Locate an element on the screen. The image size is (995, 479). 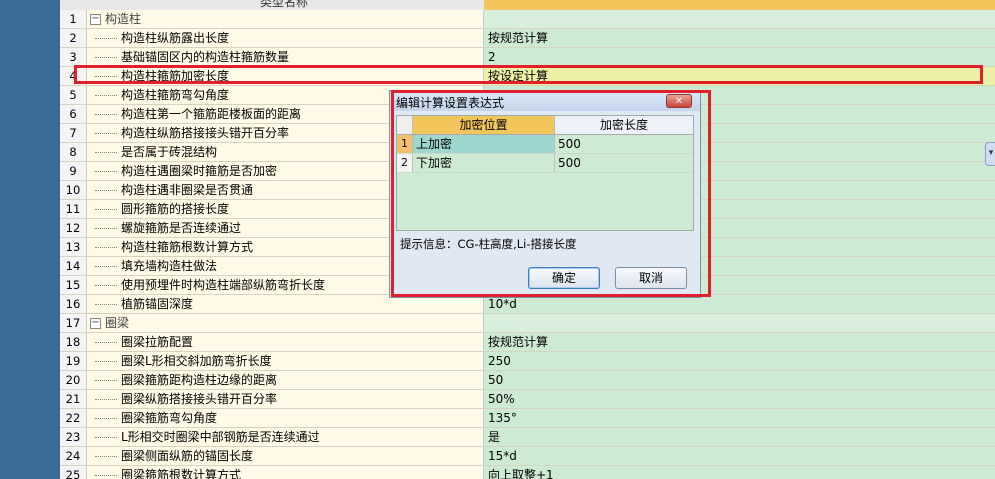
header-value-column is located at coordinates (739, 5).